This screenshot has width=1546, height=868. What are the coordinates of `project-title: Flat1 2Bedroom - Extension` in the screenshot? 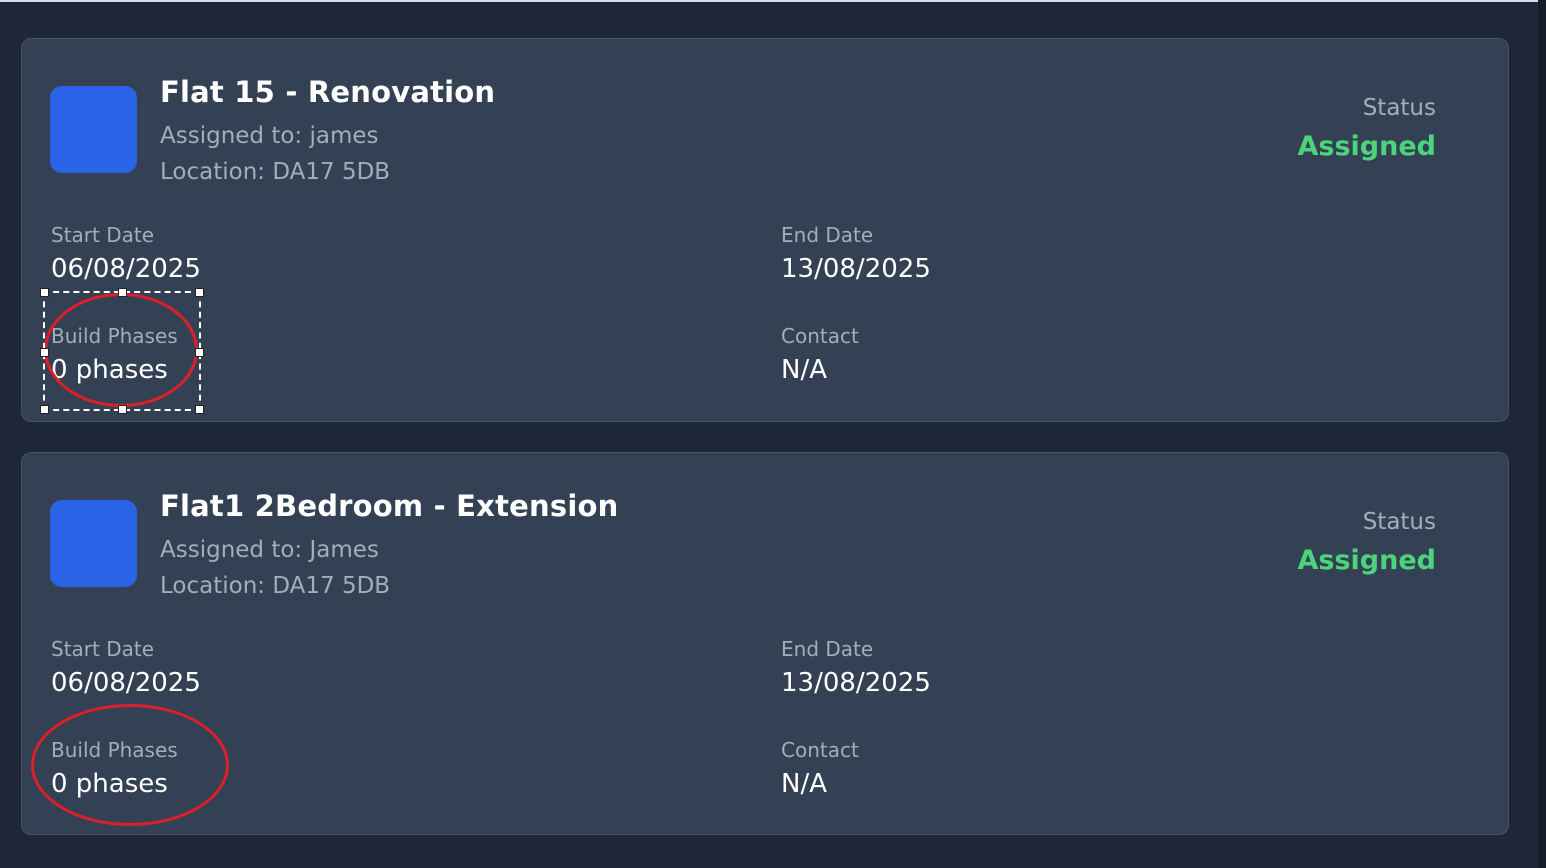 It's located at (389, 506).